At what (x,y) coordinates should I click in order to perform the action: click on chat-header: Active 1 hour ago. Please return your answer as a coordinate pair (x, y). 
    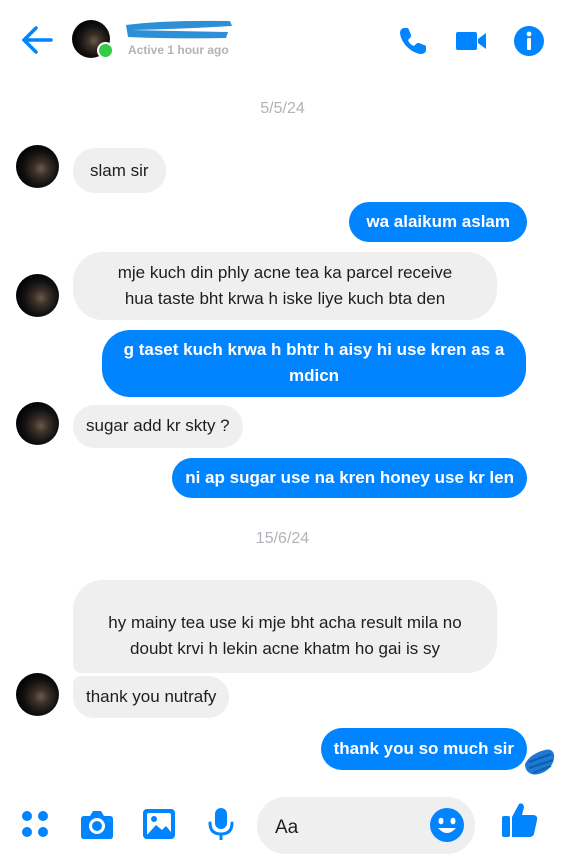
    Looking at the image, I should click on (282, 40).